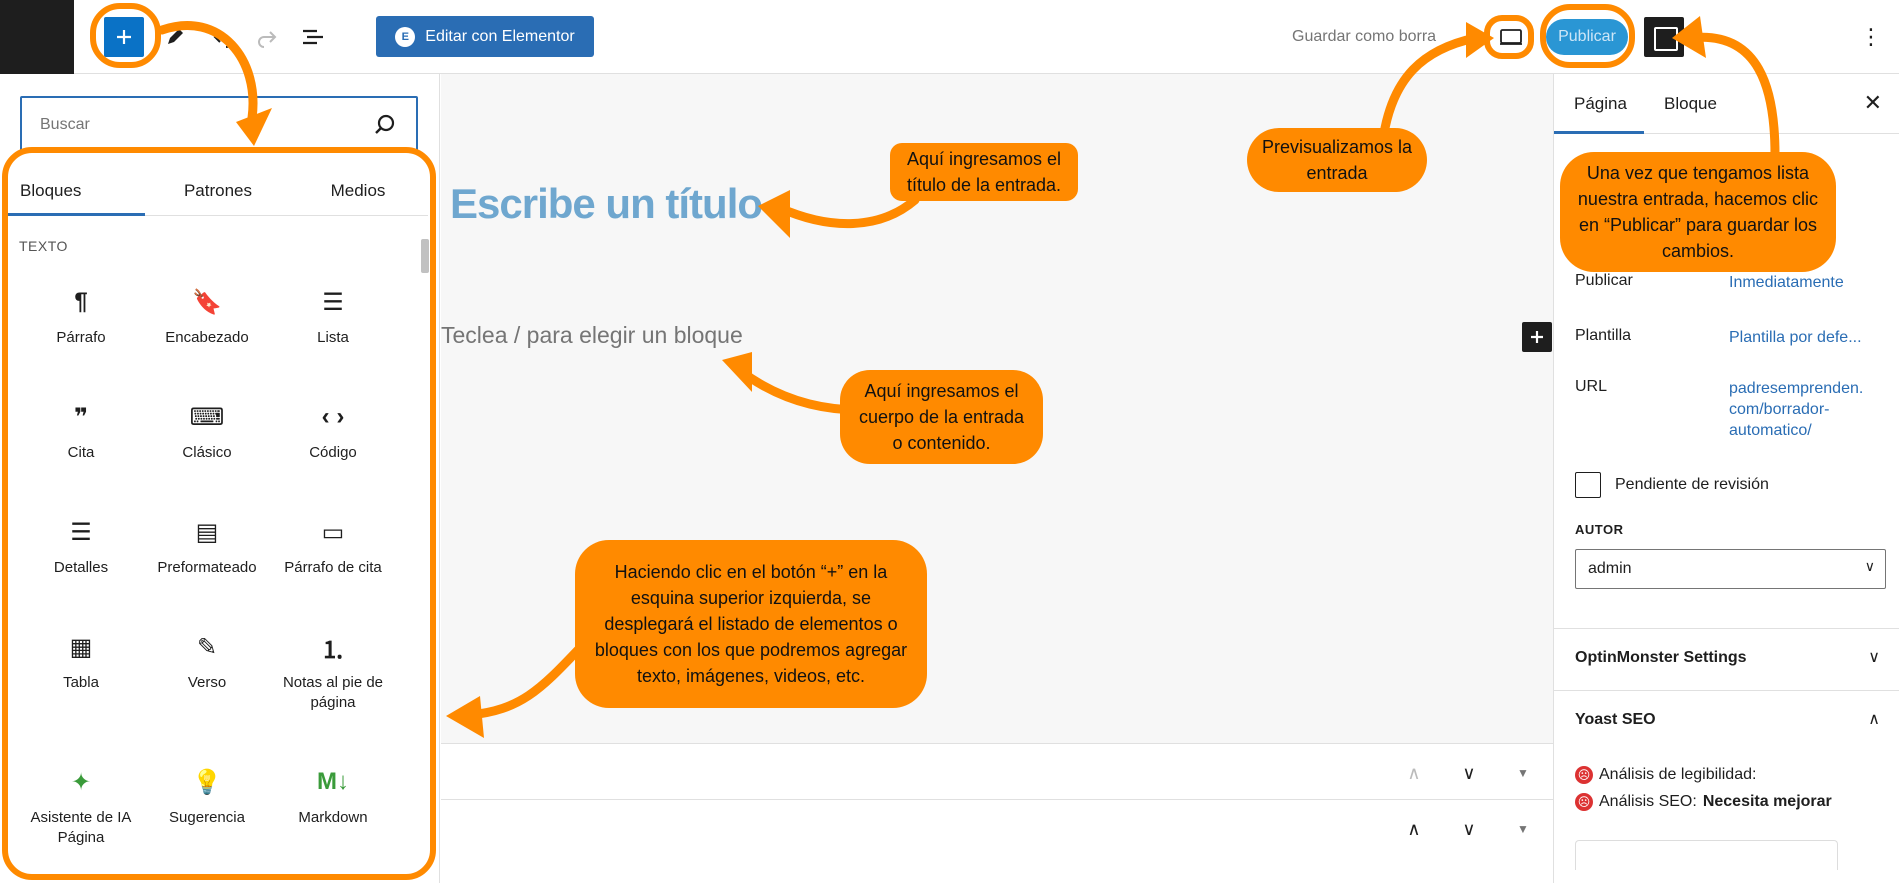  Describe the element at coordinates (1779, 409) in the screenshot. I see `url-line: com/borrador-` at that location.